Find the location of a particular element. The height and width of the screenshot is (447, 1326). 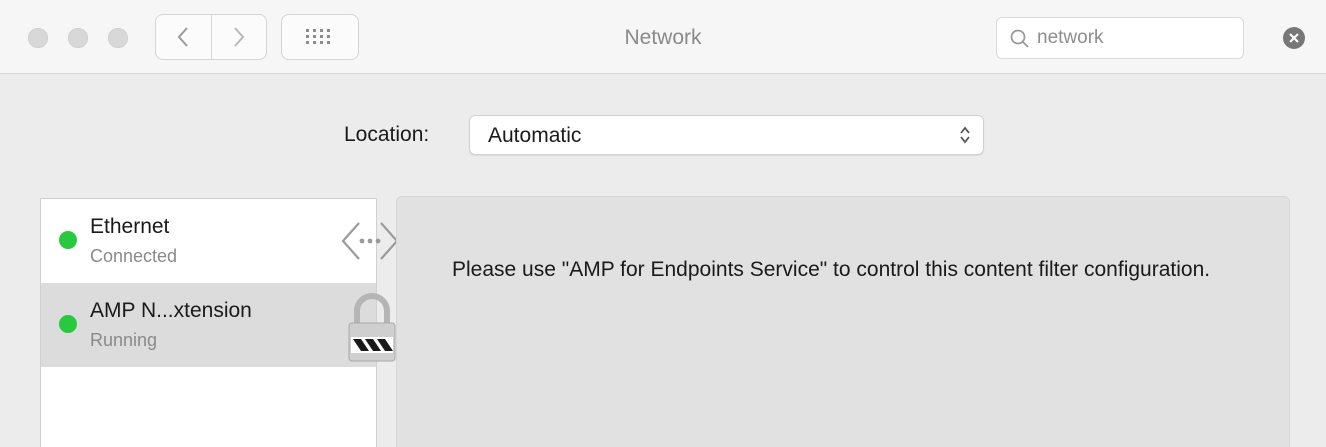

chevron-right-icon is located at coordinates (239, 37).